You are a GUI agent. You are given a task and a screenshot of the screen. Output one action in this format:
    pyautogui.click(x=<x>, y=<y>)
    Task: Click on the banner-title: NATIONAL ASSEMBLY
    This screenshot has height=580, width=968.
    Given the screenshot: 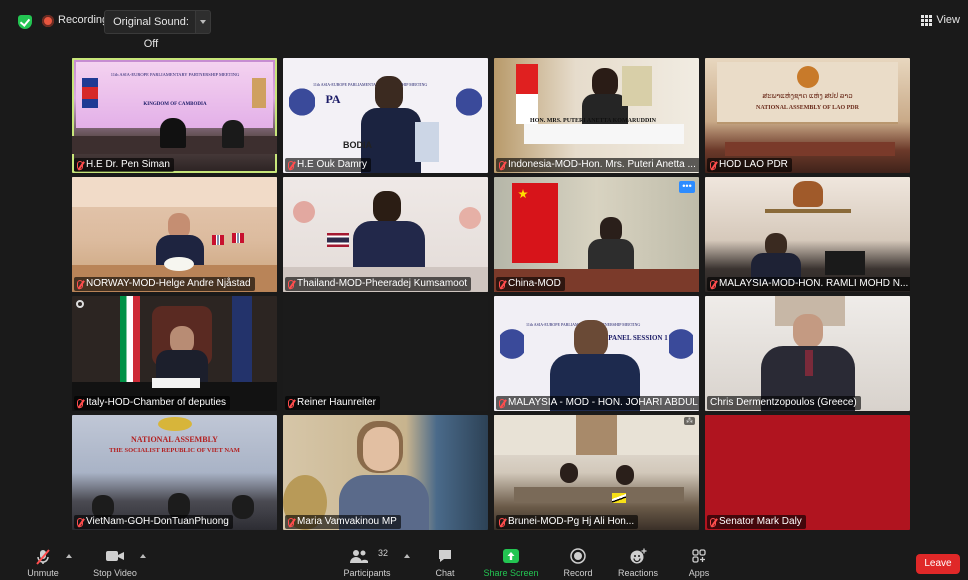 What is the action you would take?
    pyautogui.click(x=174, y=439)
    